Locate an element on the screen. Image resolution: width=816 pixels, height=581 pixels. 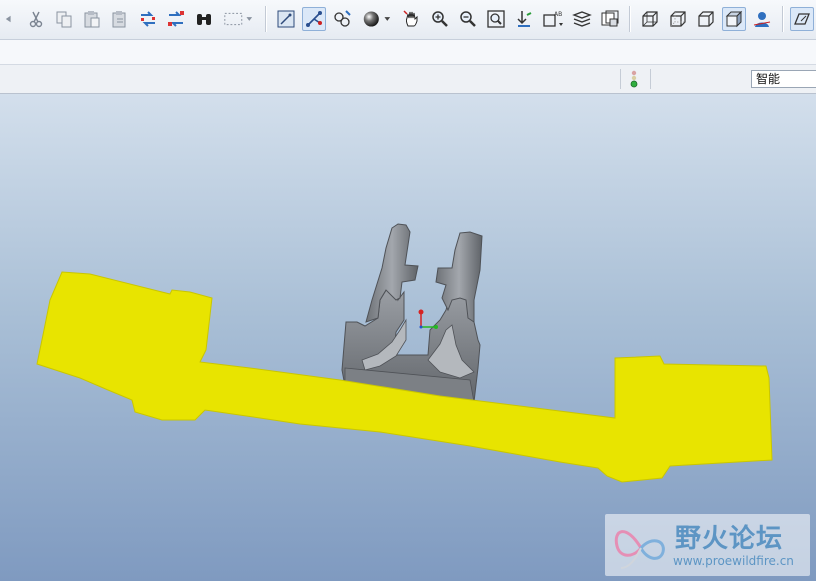
refit-icon is located at coordinates (496, 19).